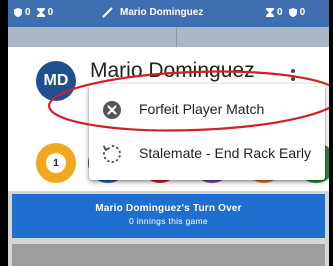  What do you see at coordinates (302, 12) in the screenshot?
I see `right-count-b: 0` at bounding box center [302, 12].